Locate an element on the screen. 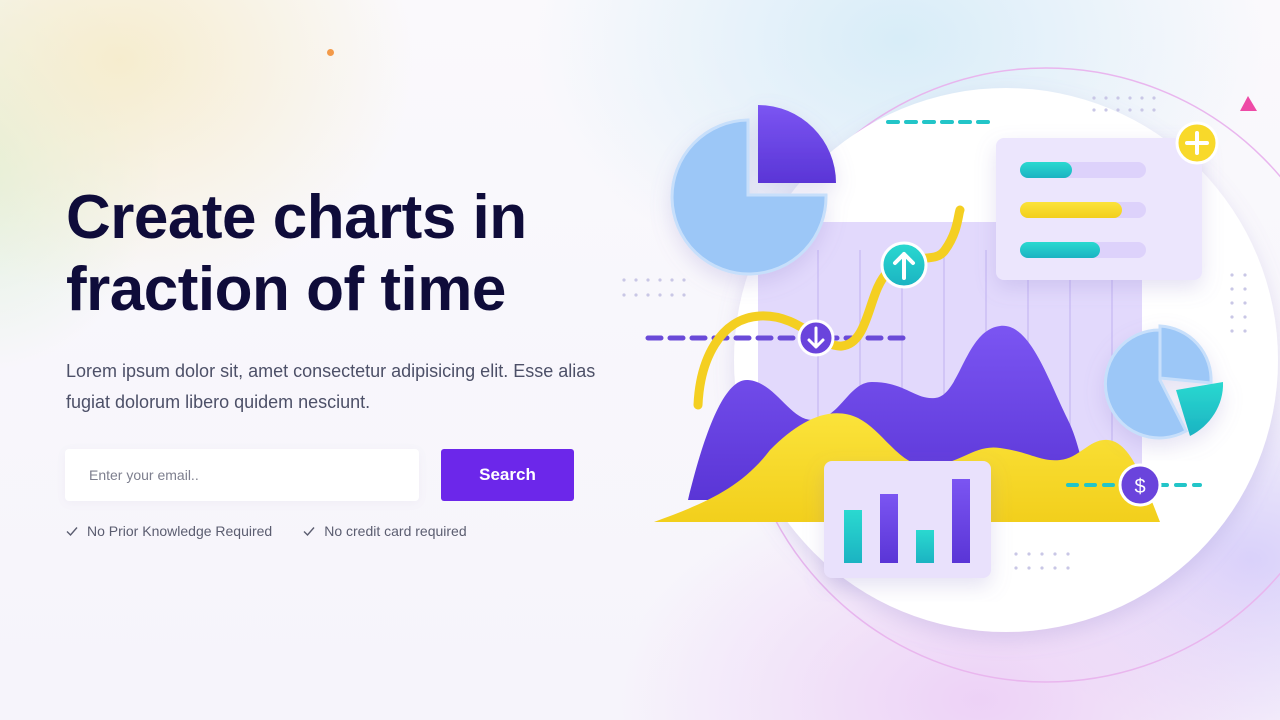  email-input is located at coordinates (242, 475).